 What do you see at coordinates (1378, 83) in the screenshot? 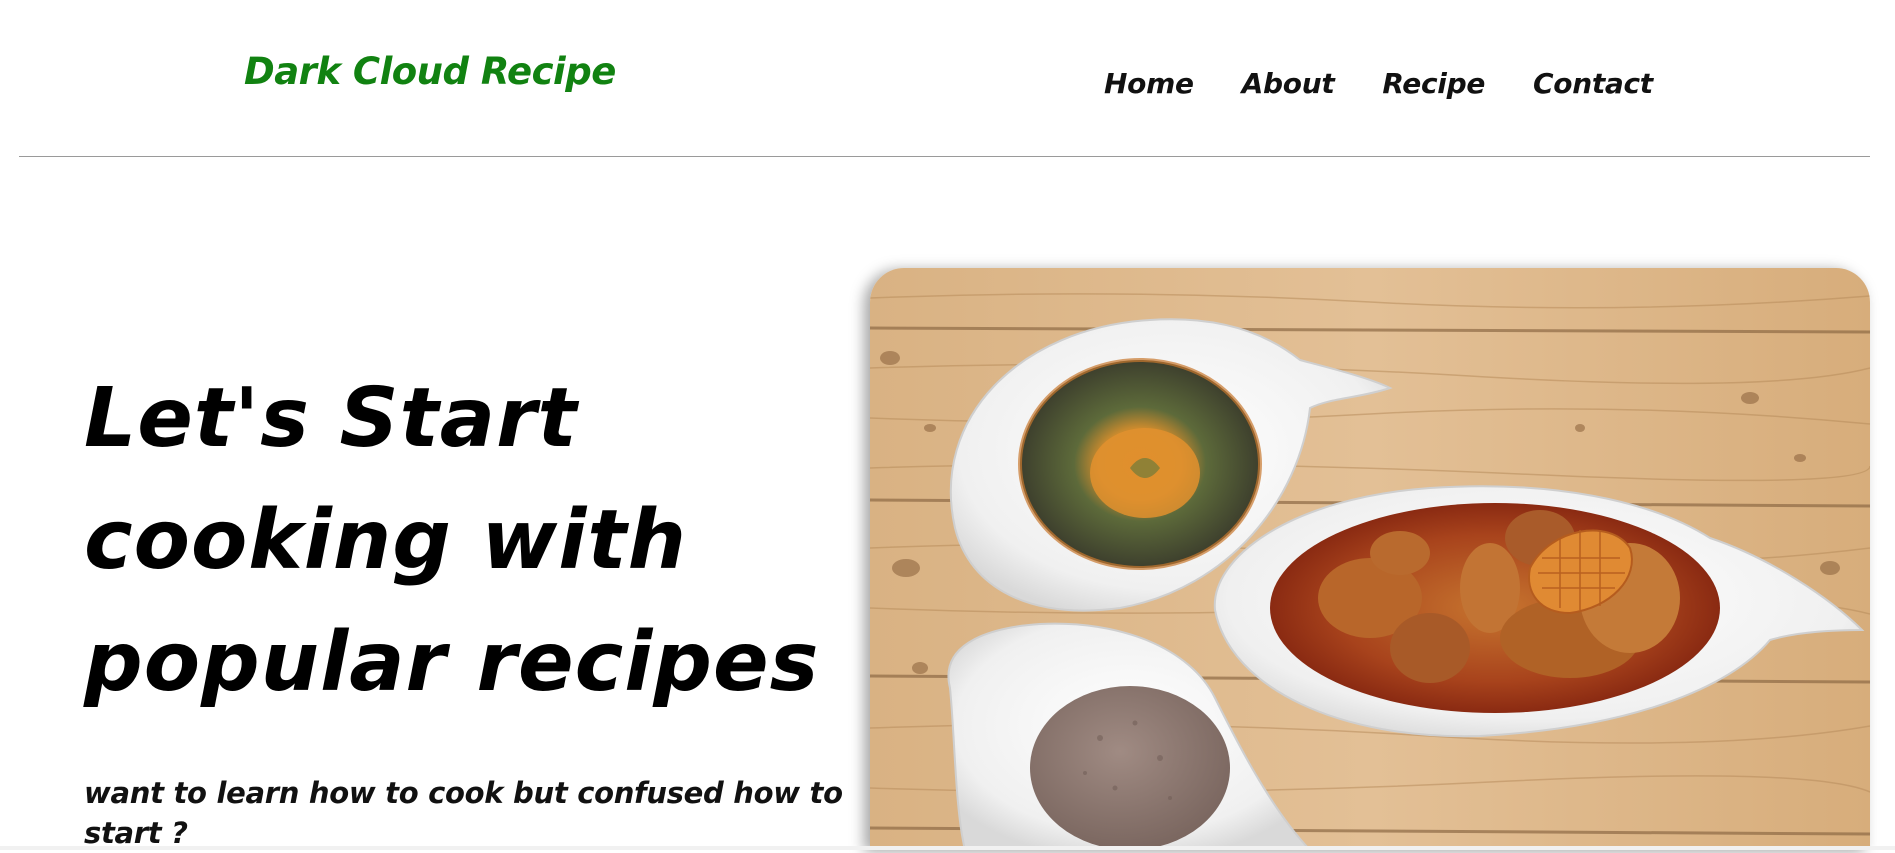
I see `main-nav: Home About Recipe Contact` at bounding box center [1378, 83].